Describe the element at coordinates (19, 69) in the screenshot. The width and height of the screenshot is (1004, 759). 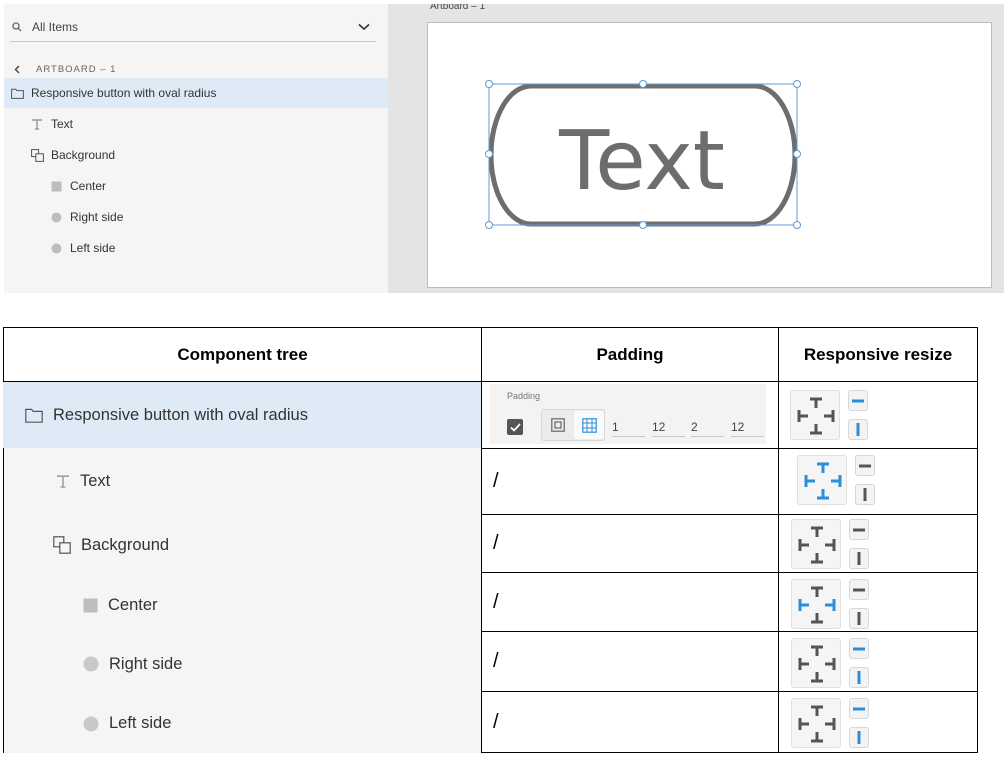
I see `chevron-left-icon` at that location.